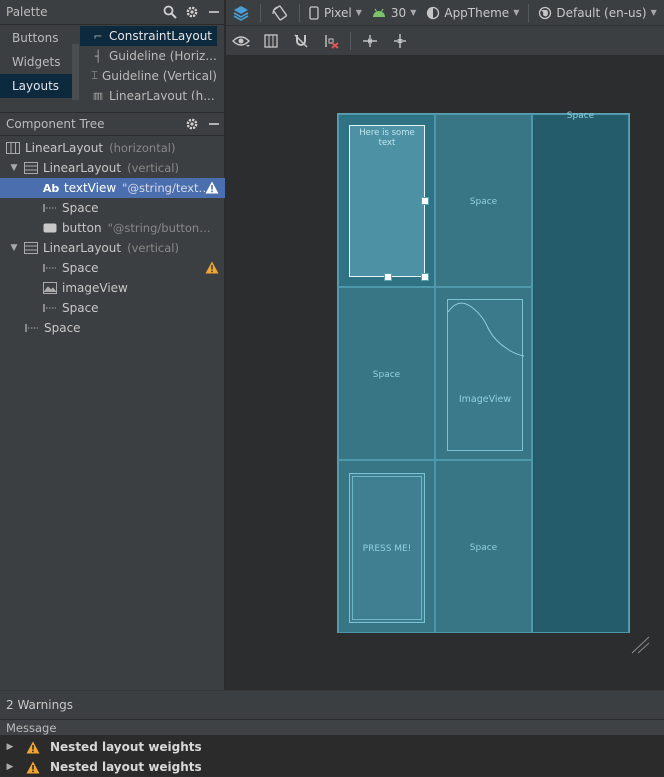 The height and width of the screenshot is (777, 664). I want to click on magnet-off-icon, so click(301, 41).